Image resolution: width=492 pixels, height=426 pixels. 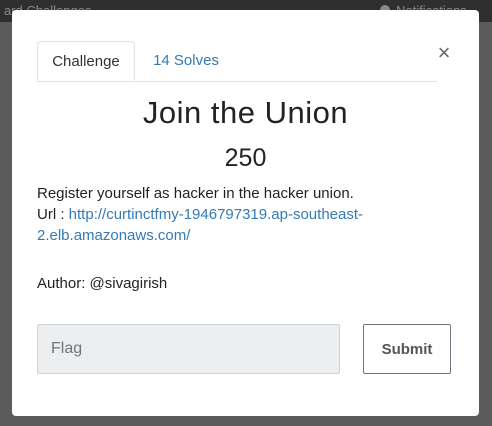 What do you see at coordinates (113, 235) in the screenshot?
I see `challenge-url-link-continued: 2.elb.amazonaws.com/` at bounding box center [113, 235].